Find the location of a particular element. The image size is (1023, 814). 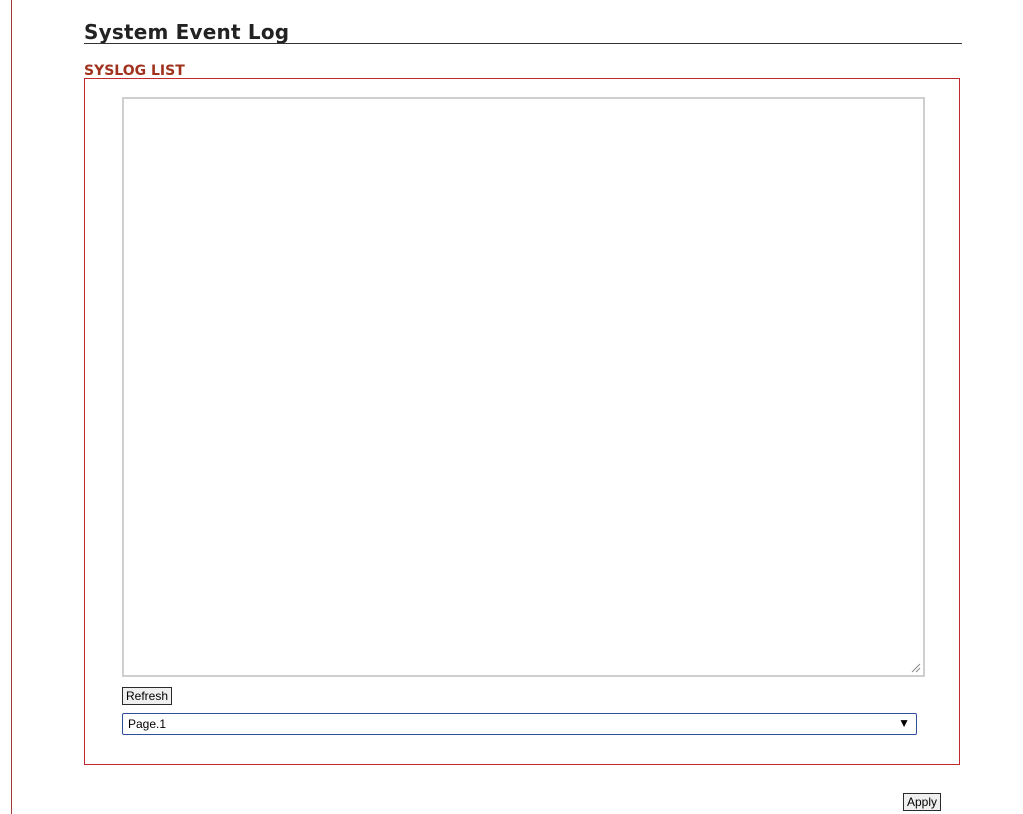

page-select-value: Page.1 is located at coordinates (147, 724).